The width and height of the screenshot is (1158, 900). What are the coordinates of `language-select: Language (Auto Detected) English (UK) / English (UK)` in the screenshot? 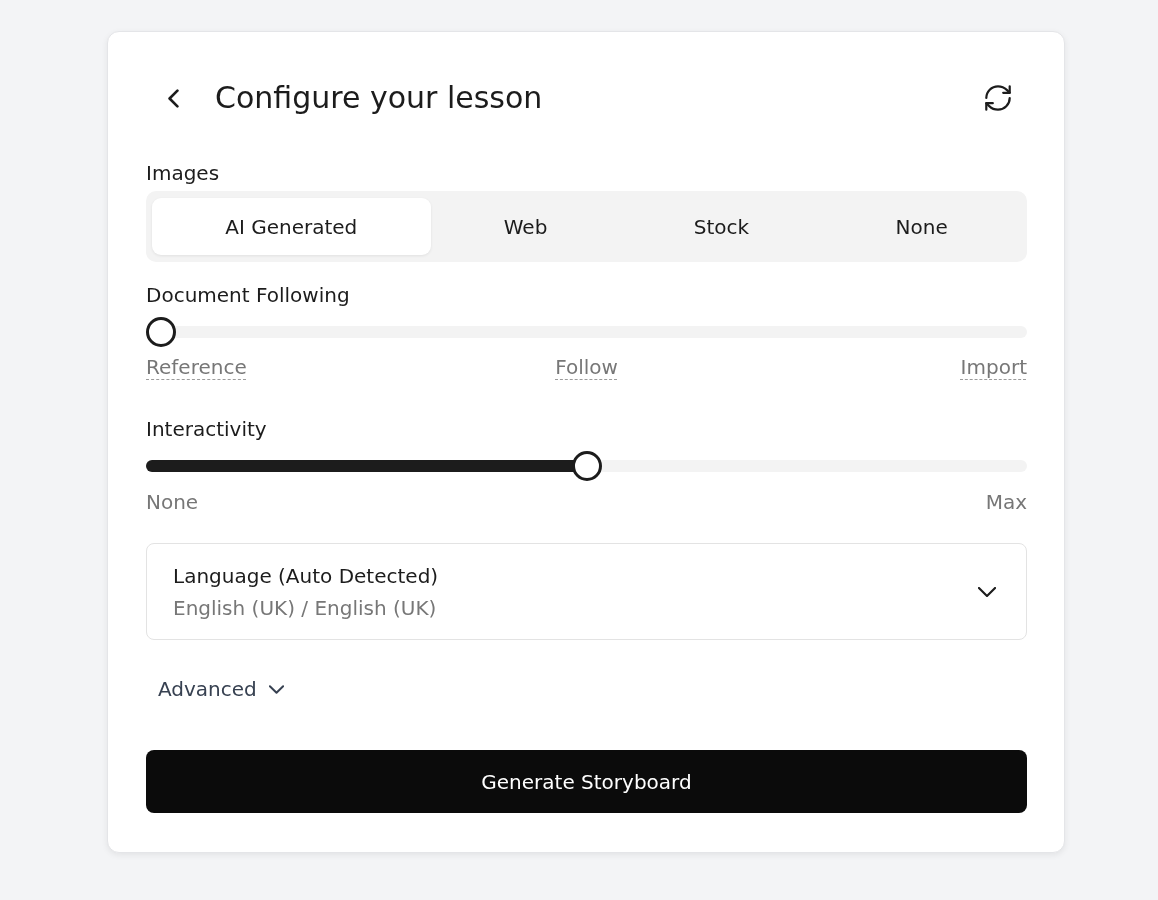 It's located at (586, 591).